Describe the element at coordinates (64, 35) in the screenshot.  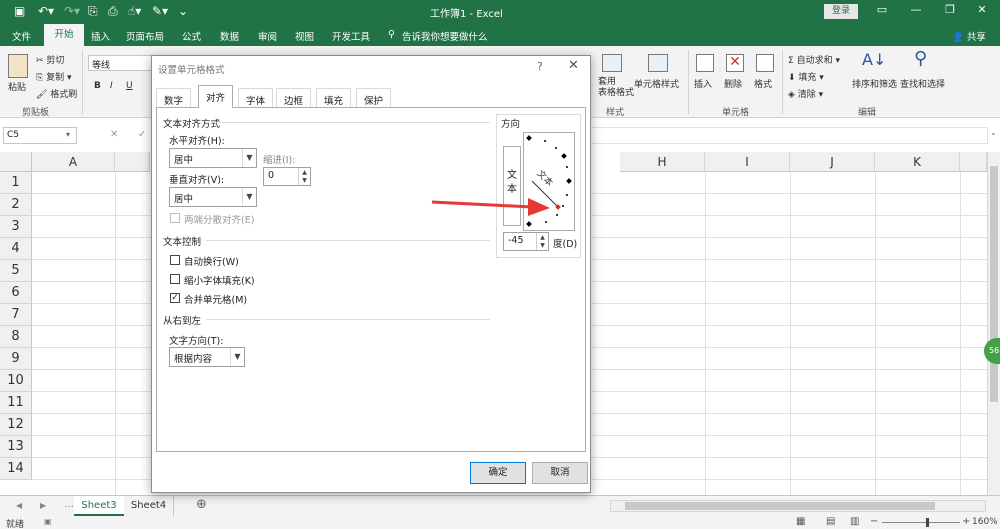
I see `tab-home: 开始` at that location.